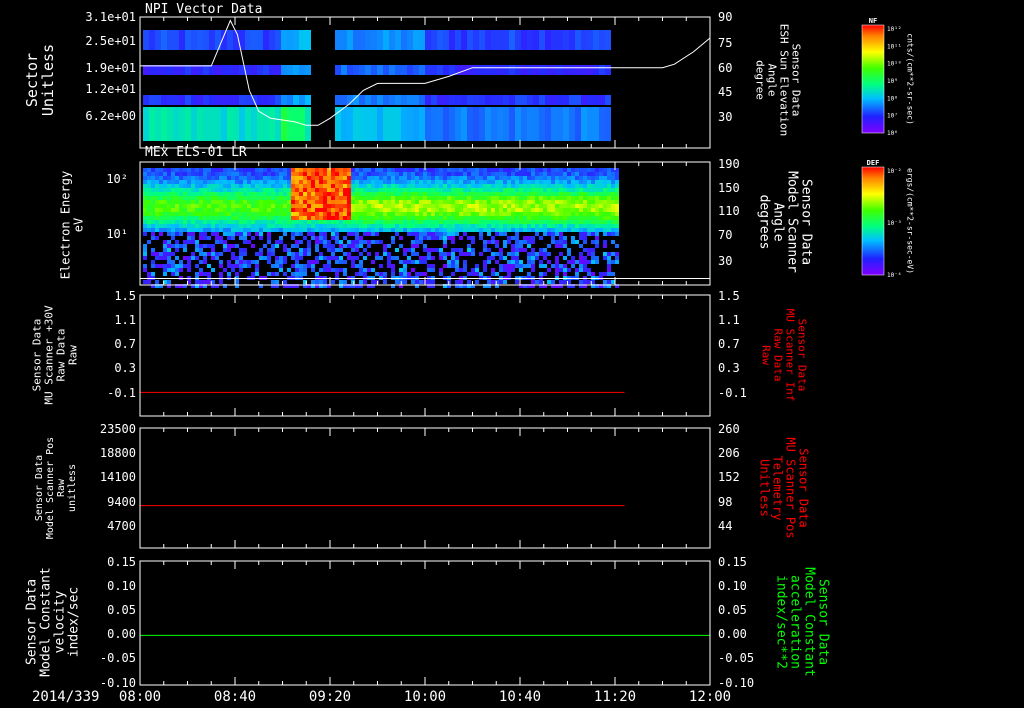 The image size is (1024, 708). What do you see at coordinates (732, 562) in the screenshot?
I see `y2-tick-label: 0.15` at bounding box center [732, 562].